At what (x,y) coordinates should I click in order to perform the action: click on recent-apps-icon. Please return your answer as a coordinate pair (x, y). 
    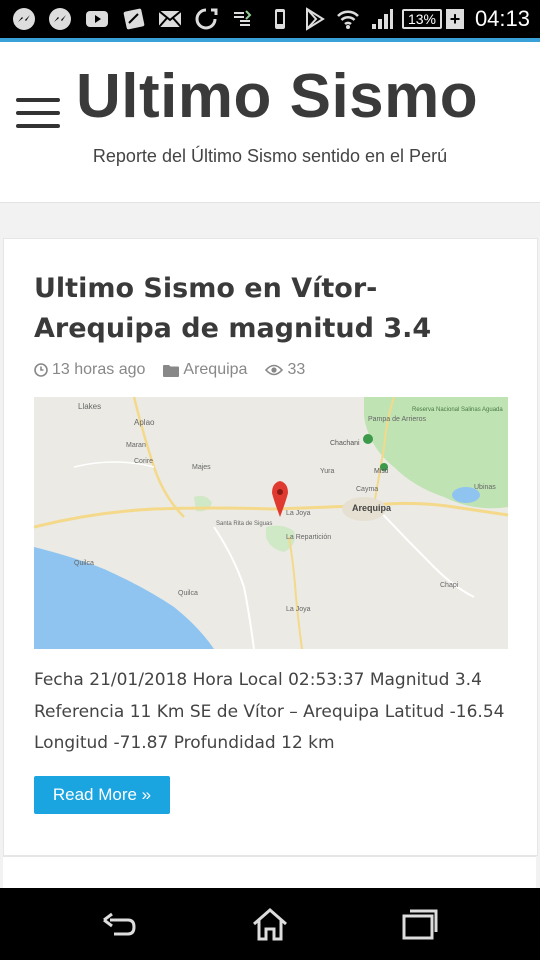
    Looking at the image, I should click on (420, 924).